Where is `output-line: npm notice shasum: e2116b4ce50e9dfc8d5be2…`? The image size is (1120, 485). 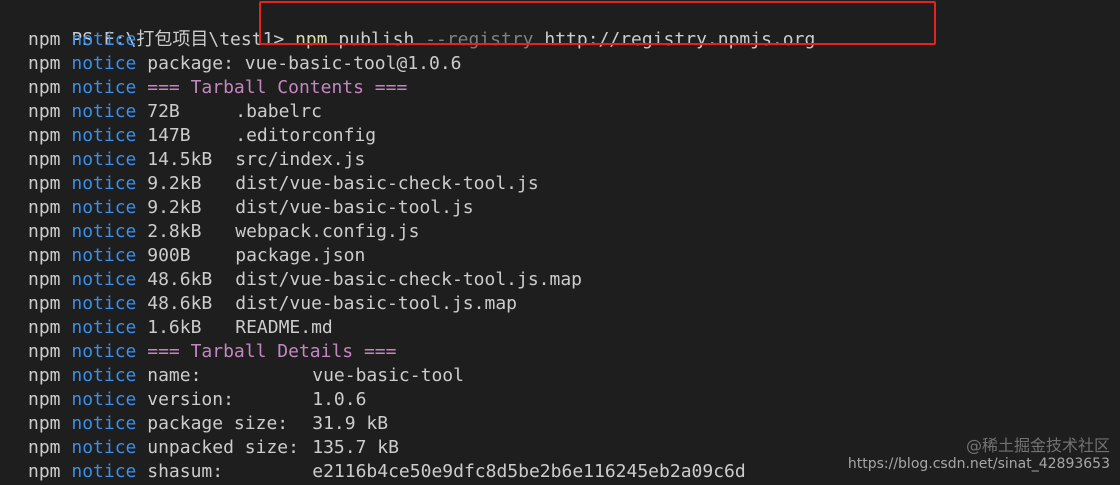
output-line: npm notice shasum: e2116b4ce50e9dfc8d5be2… is located at coordinates (387, 472).